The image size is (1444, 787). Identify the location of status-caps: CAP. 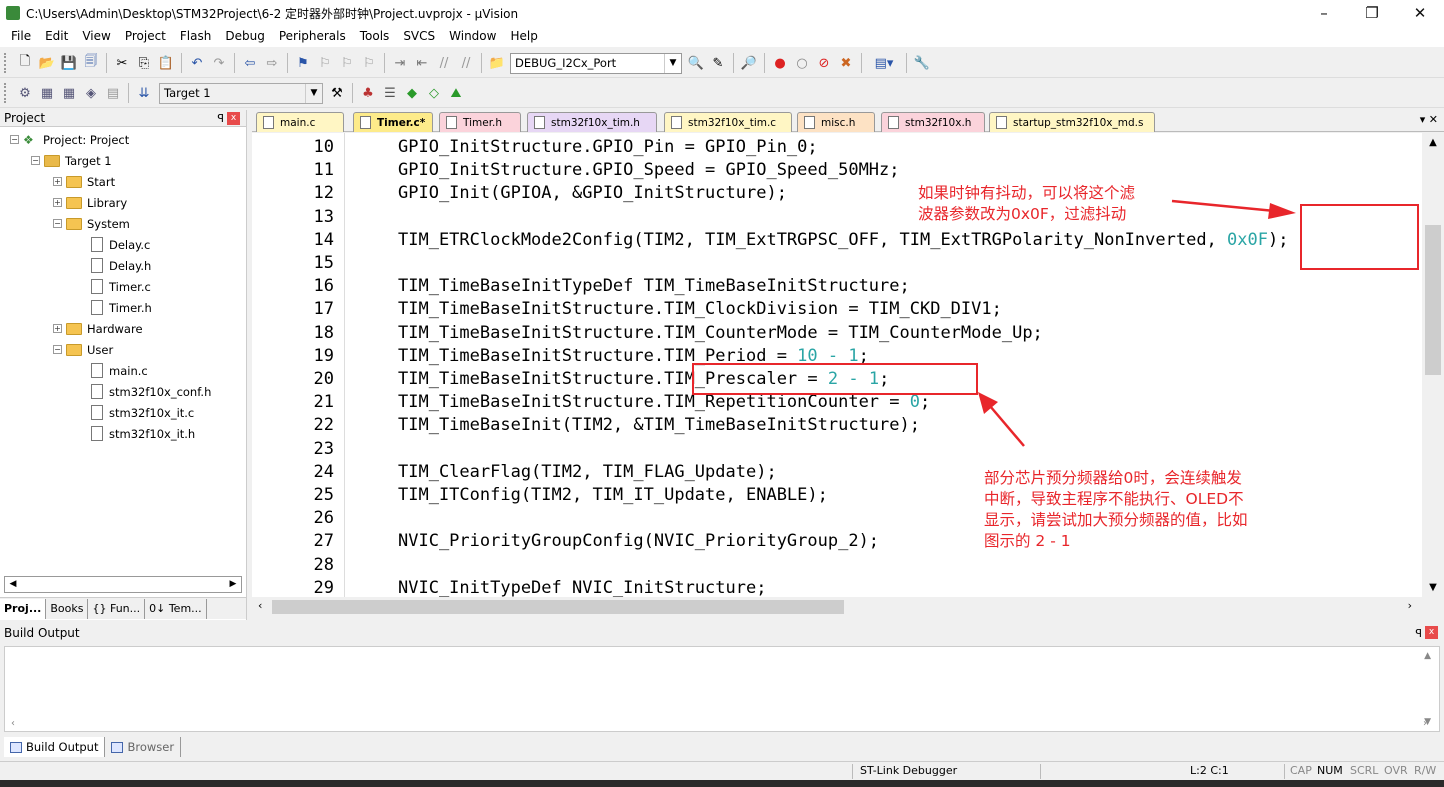
(1301, 770).